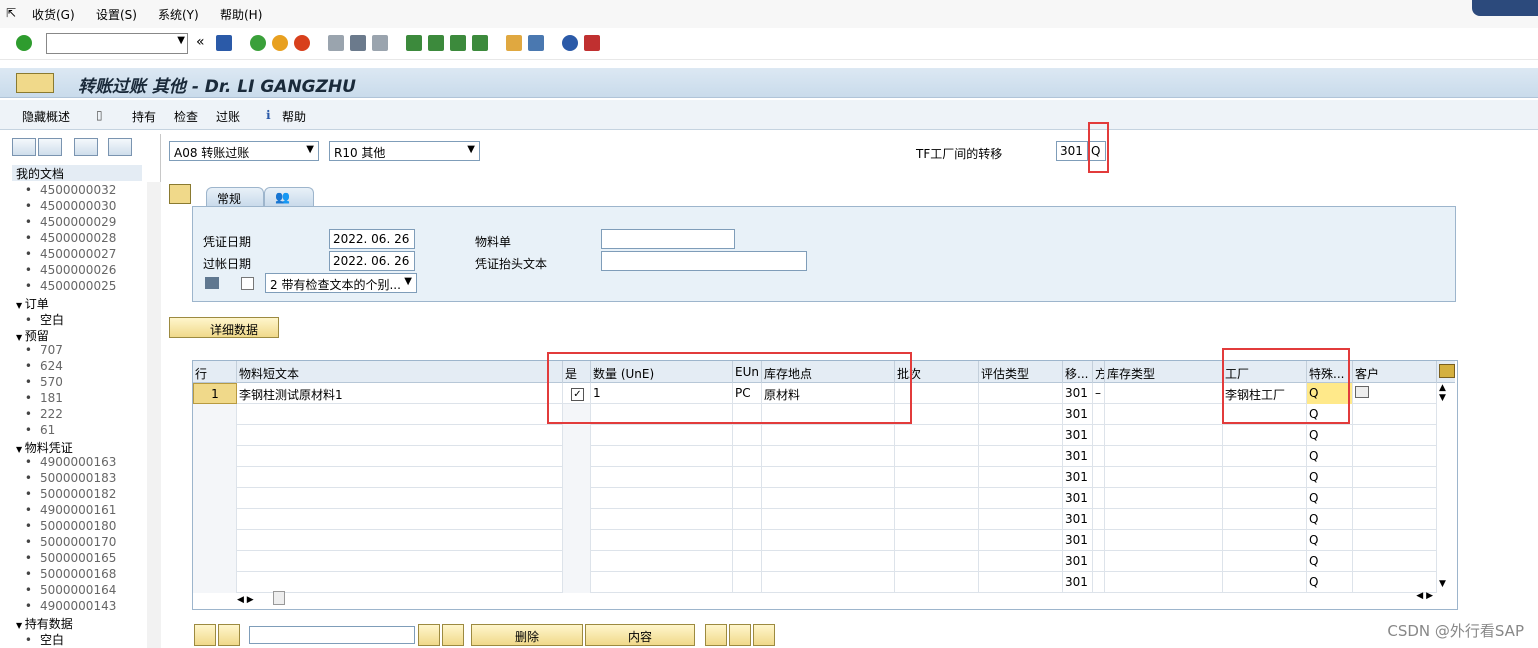 The image size is (1538, 648). Describe the element at coordinates (668, 239) in the screenshot. I see `bill-field` at that location.